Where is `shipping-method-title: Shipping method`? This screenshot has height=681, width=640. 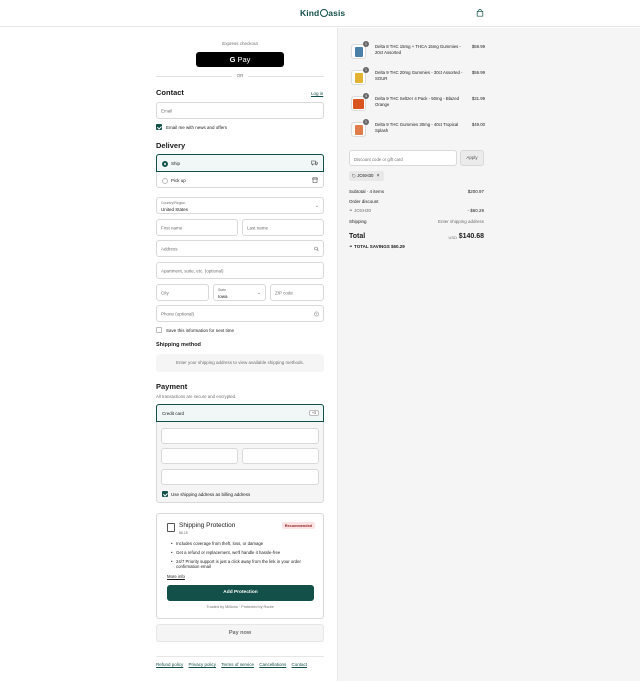 shipping-method-title: Shipping method is located at coordinates (178, 345).